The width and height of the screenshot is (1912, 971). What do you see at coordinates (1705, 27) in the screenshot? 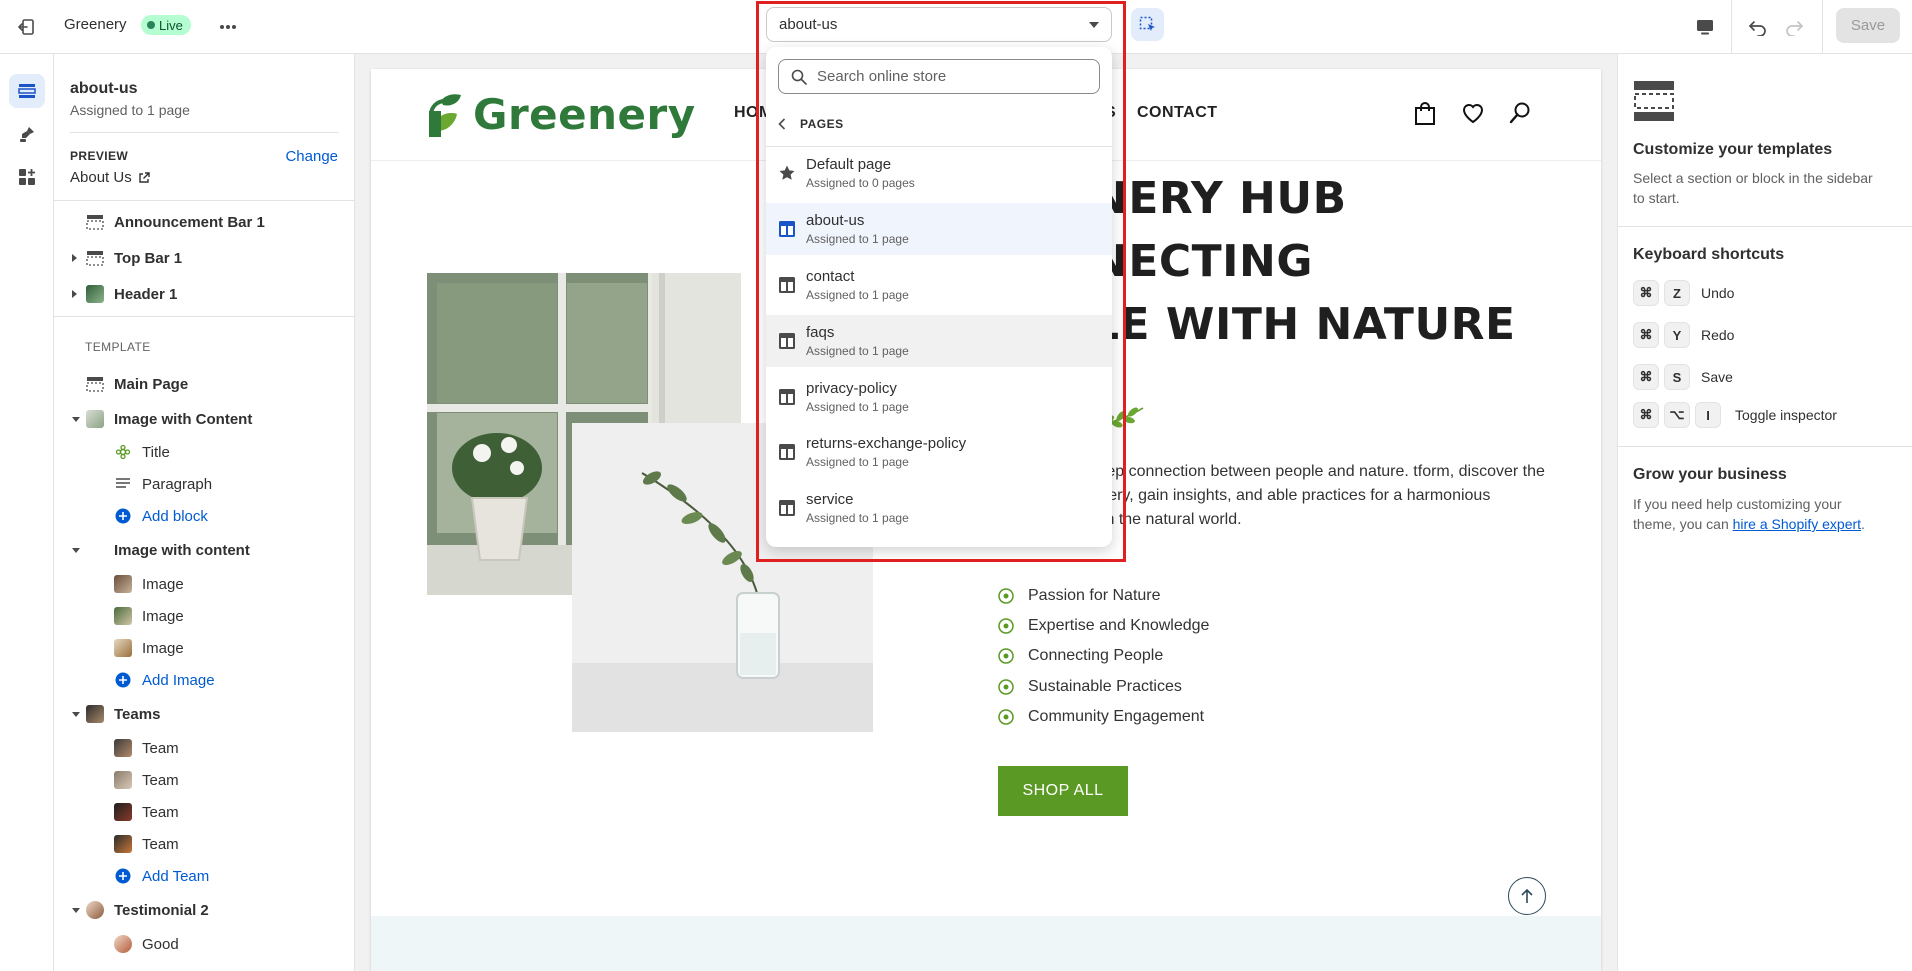
I see `desktop-view-icon` at bounding box center [1705, 27].